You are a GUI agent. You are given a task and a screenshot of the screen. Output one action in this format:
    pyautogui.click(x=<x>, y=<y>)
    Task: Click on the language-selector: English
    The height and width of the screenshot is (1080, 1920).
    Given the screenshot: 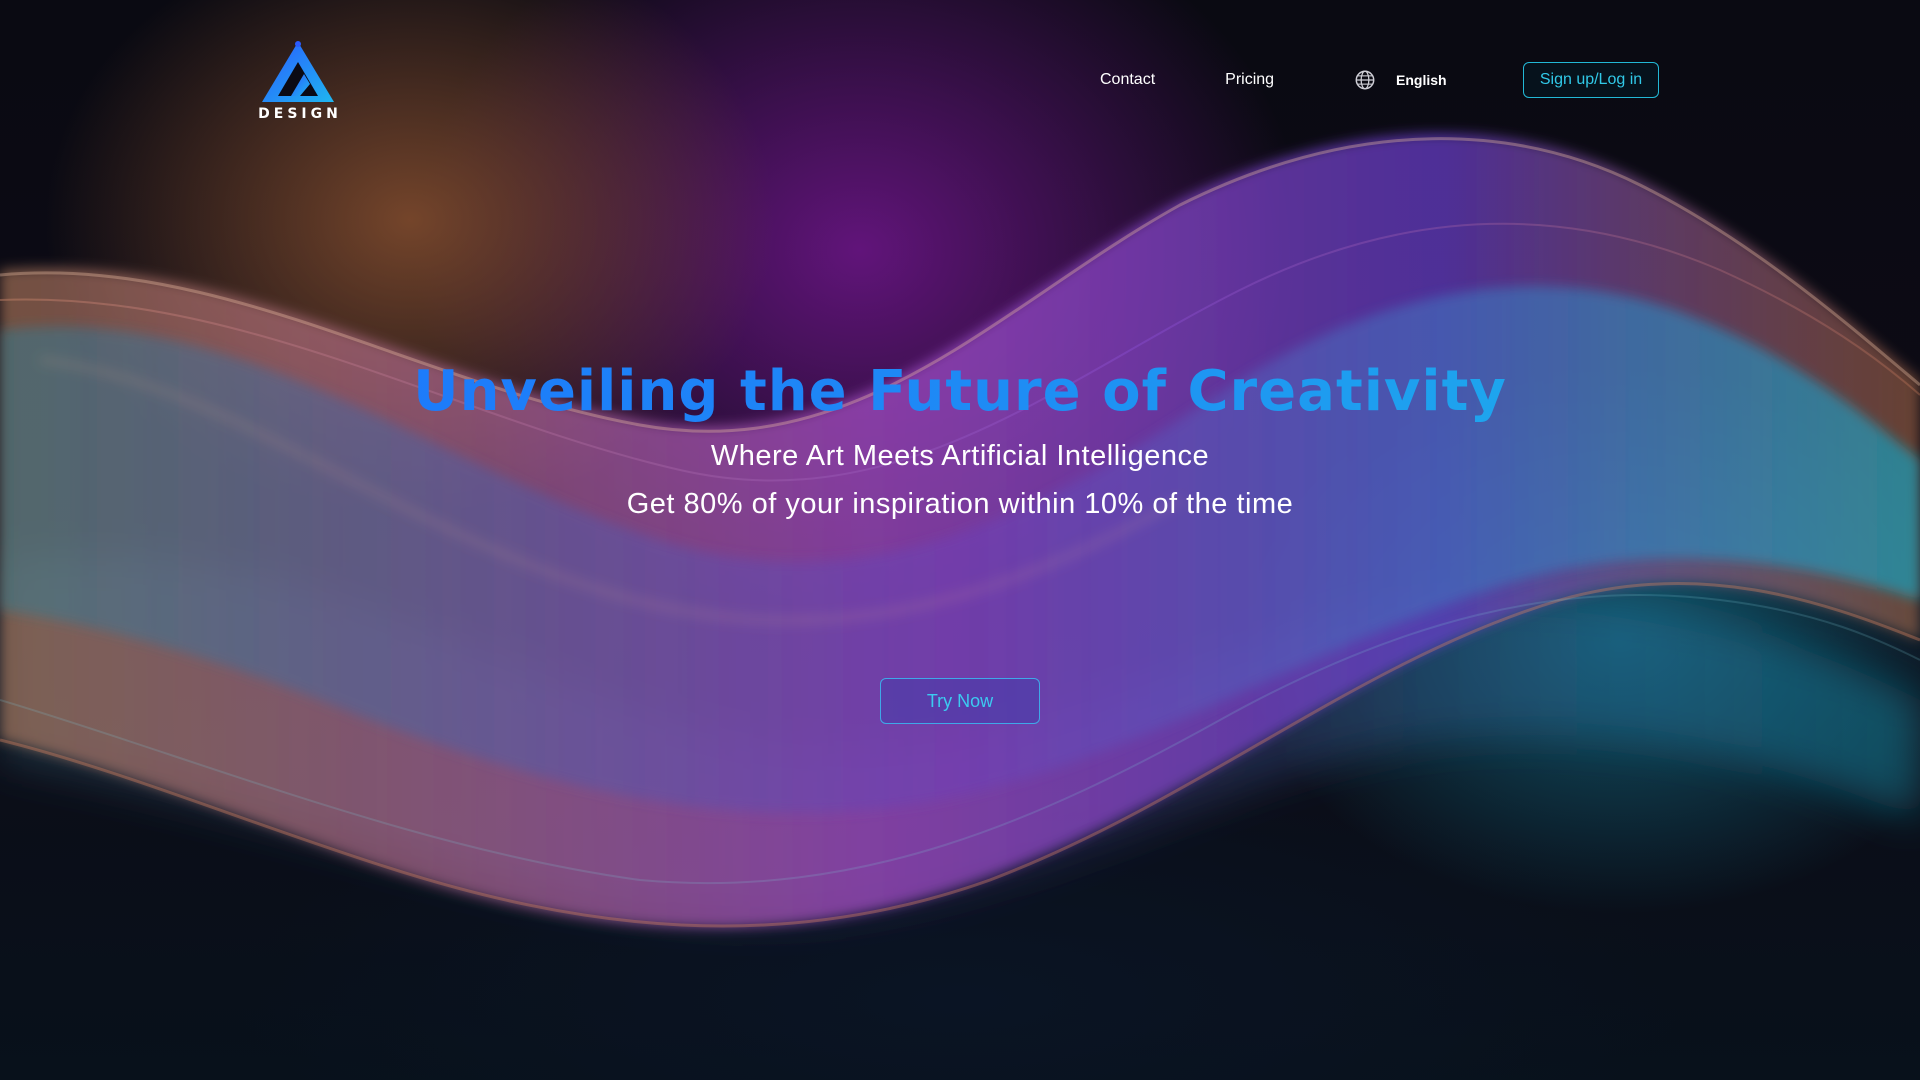 What is the action you would take?
    pyautogui.click(x=1400, y=80)
    